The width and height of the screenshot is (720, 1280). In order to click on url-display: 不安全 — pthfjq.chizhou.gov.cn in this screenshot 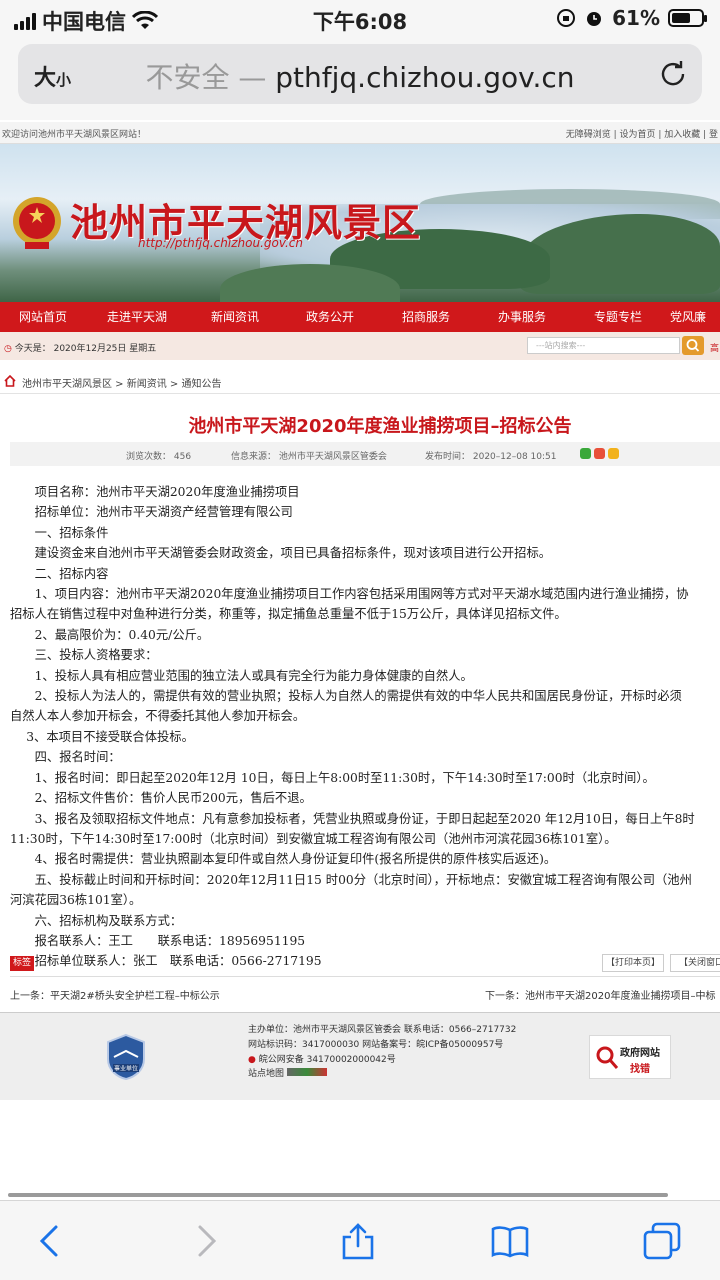, I will do `click(360, 76)`.